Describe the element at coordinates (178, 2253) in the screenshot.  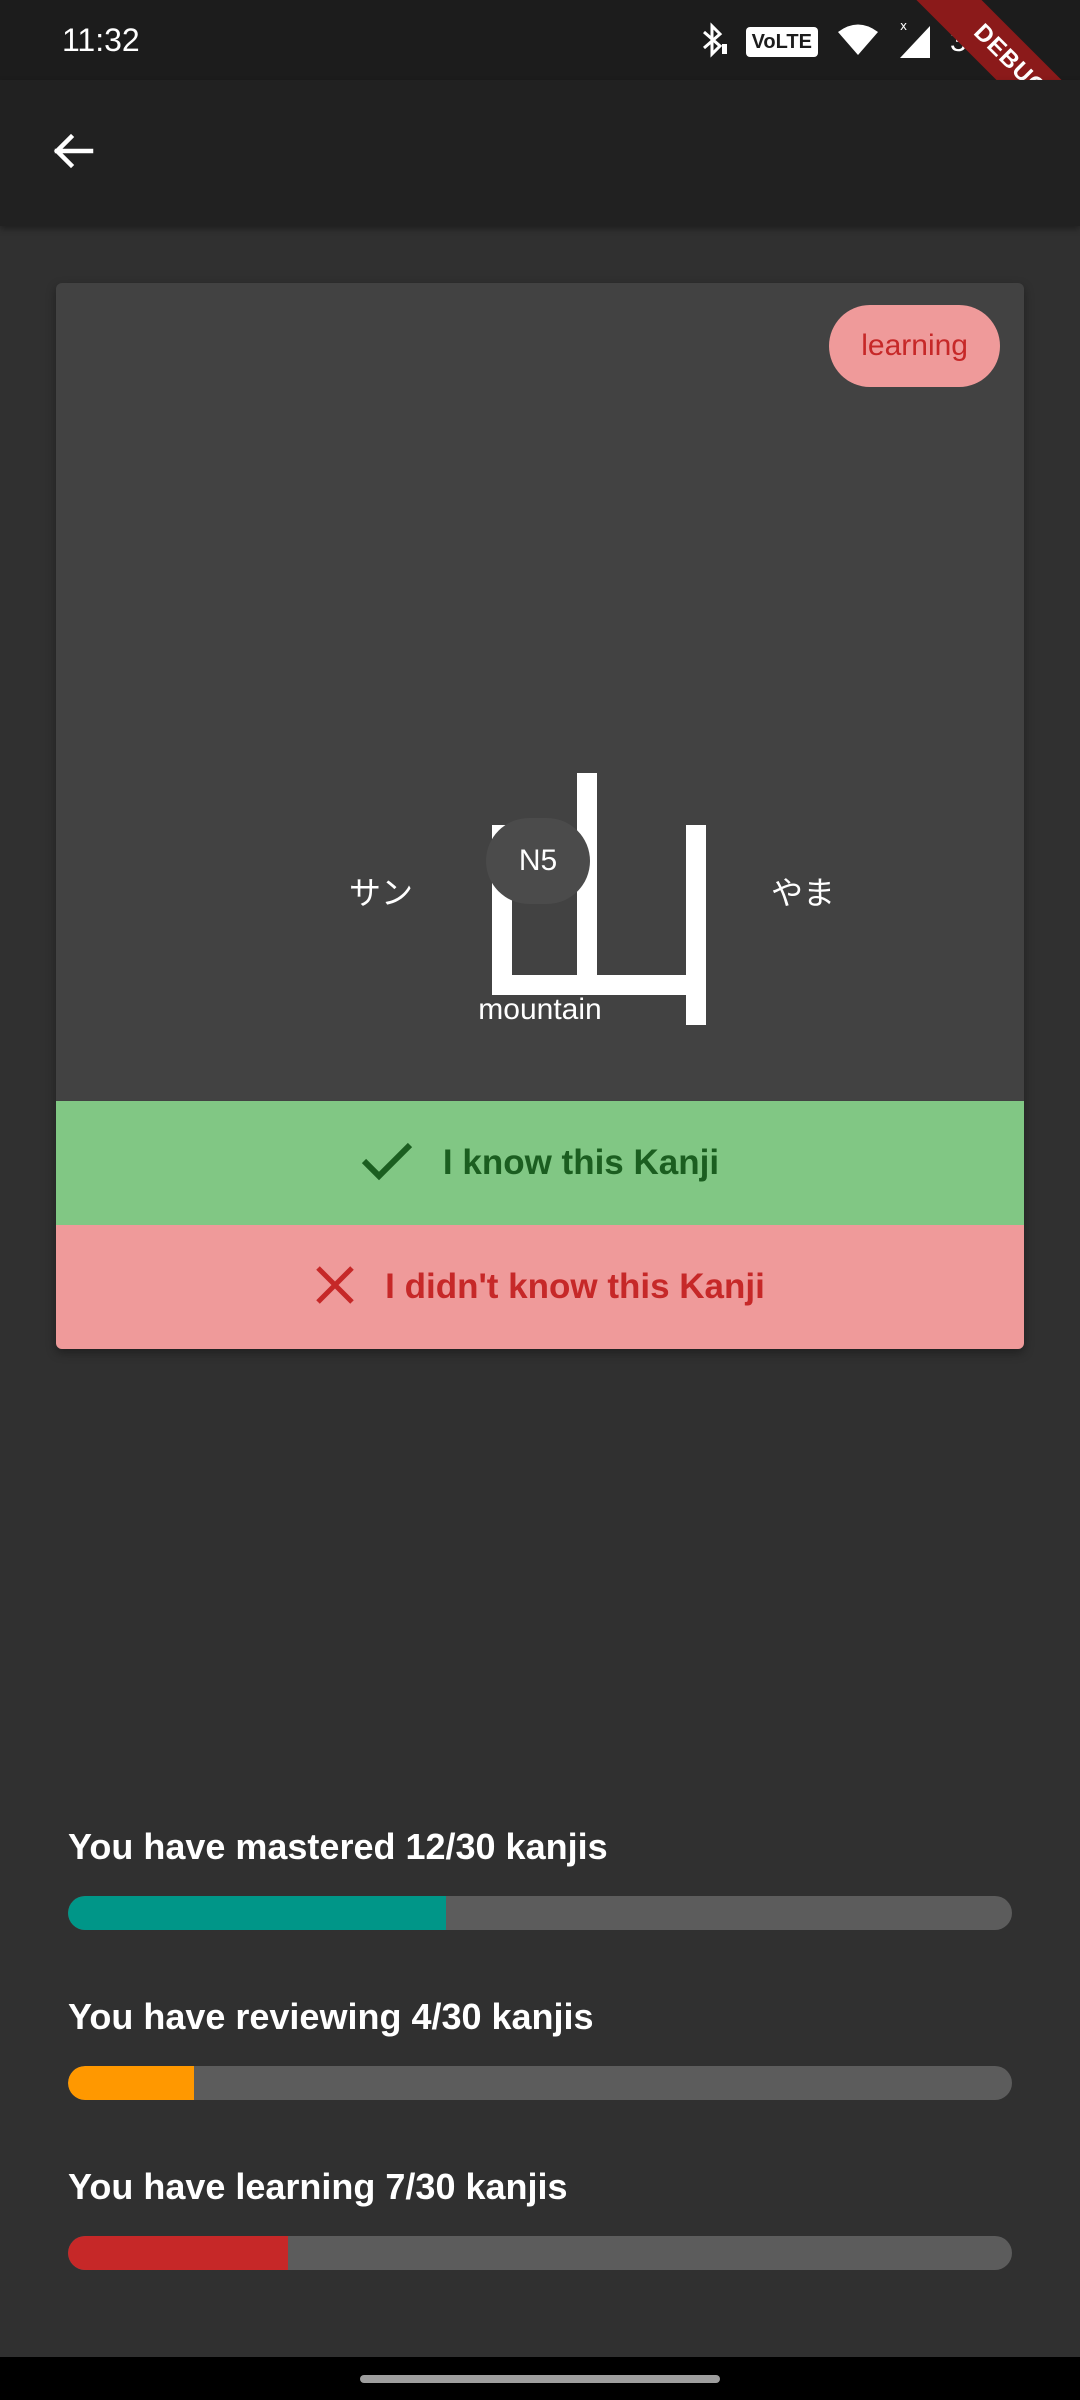
I see `learning-progress-fill` at that location.